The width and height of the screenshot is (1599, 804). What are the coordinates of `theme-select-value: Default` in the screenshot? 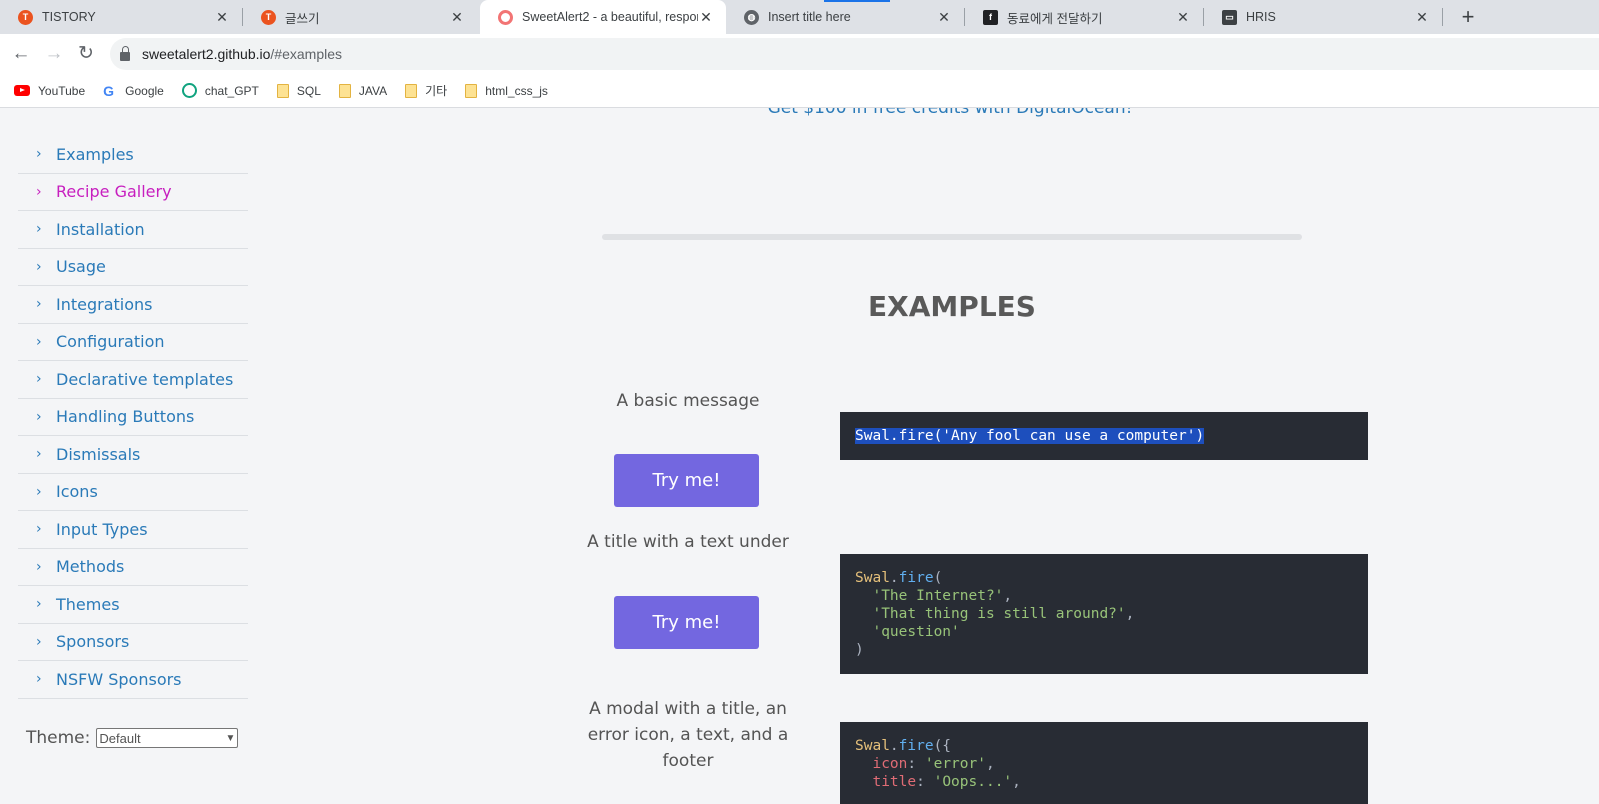 It's located at (120, 738).